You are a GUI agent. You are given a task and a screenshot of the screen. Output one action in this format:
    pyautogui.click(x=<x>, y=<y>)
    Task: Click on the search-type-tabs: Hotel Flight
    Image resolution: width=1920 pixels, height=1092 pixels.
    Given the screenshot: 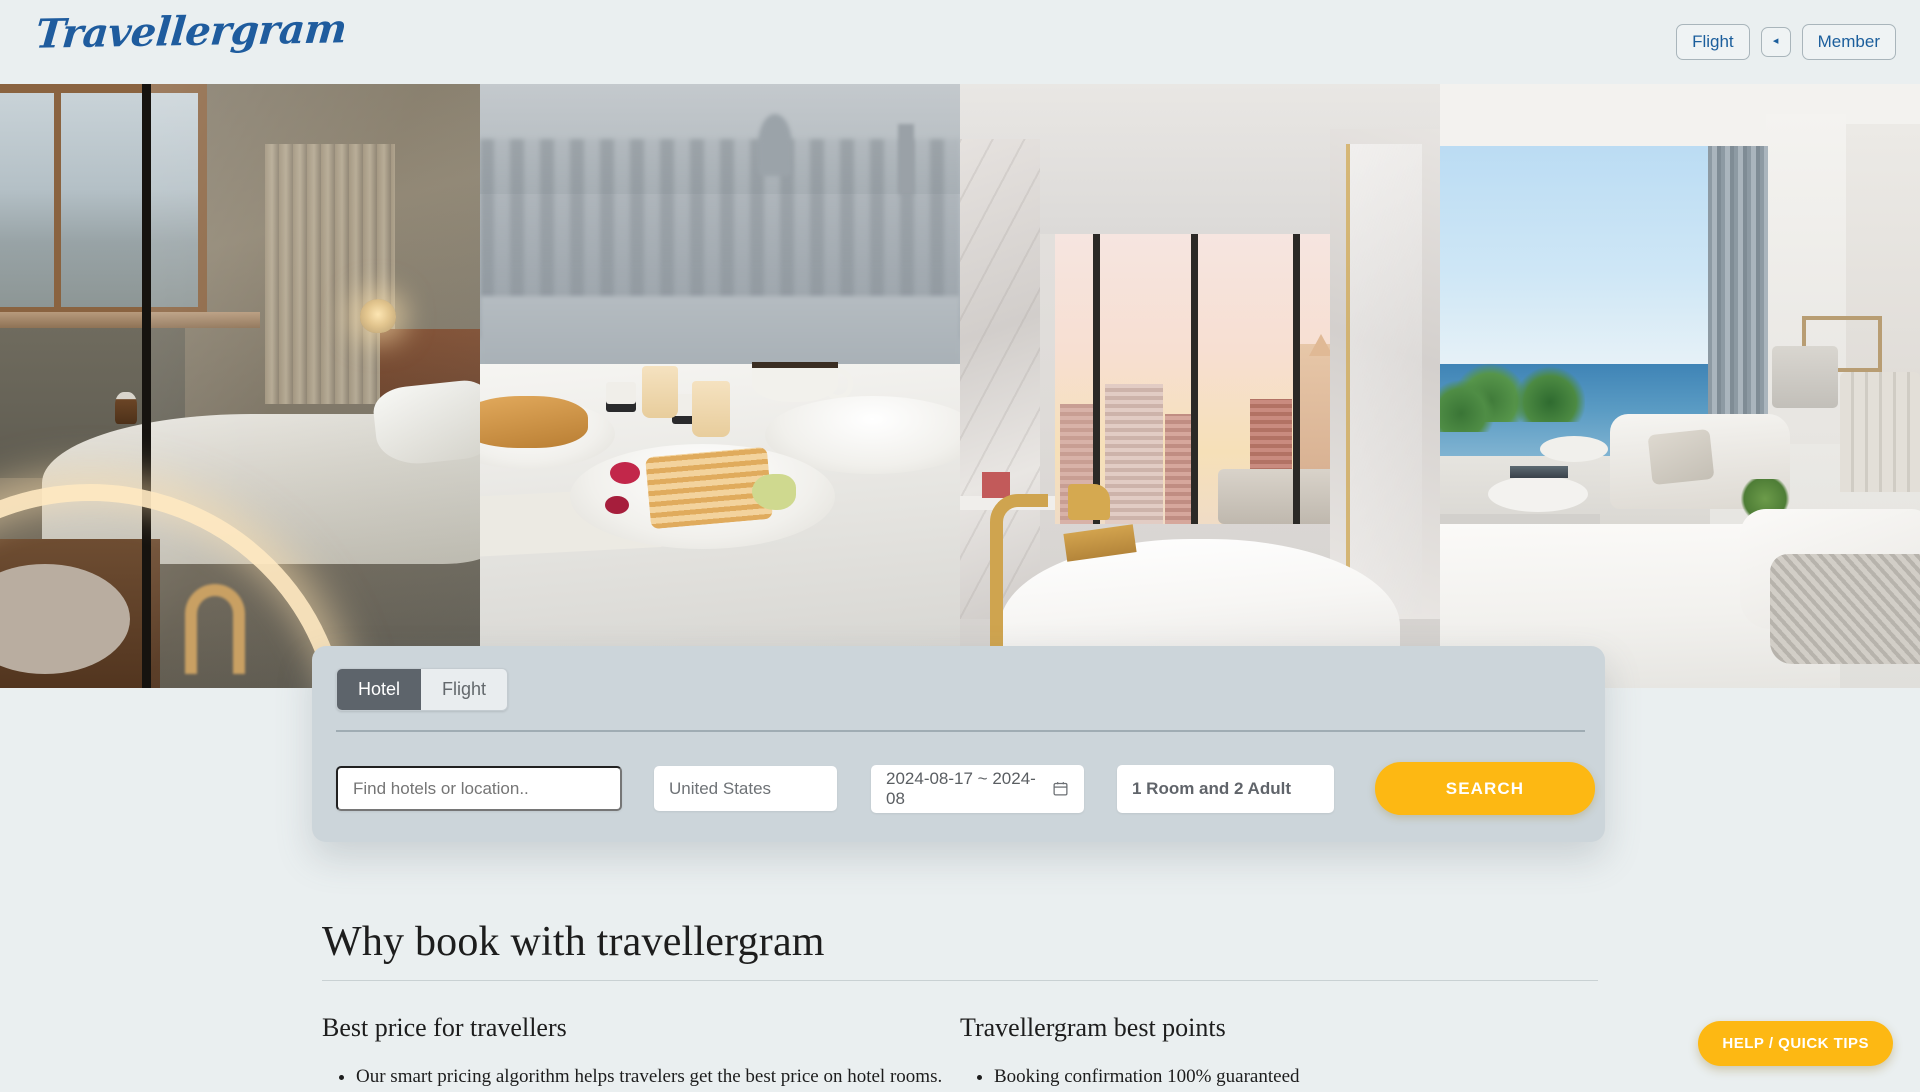 What is the action you would take?
    pyautogui.click(x=422, y=689)
    